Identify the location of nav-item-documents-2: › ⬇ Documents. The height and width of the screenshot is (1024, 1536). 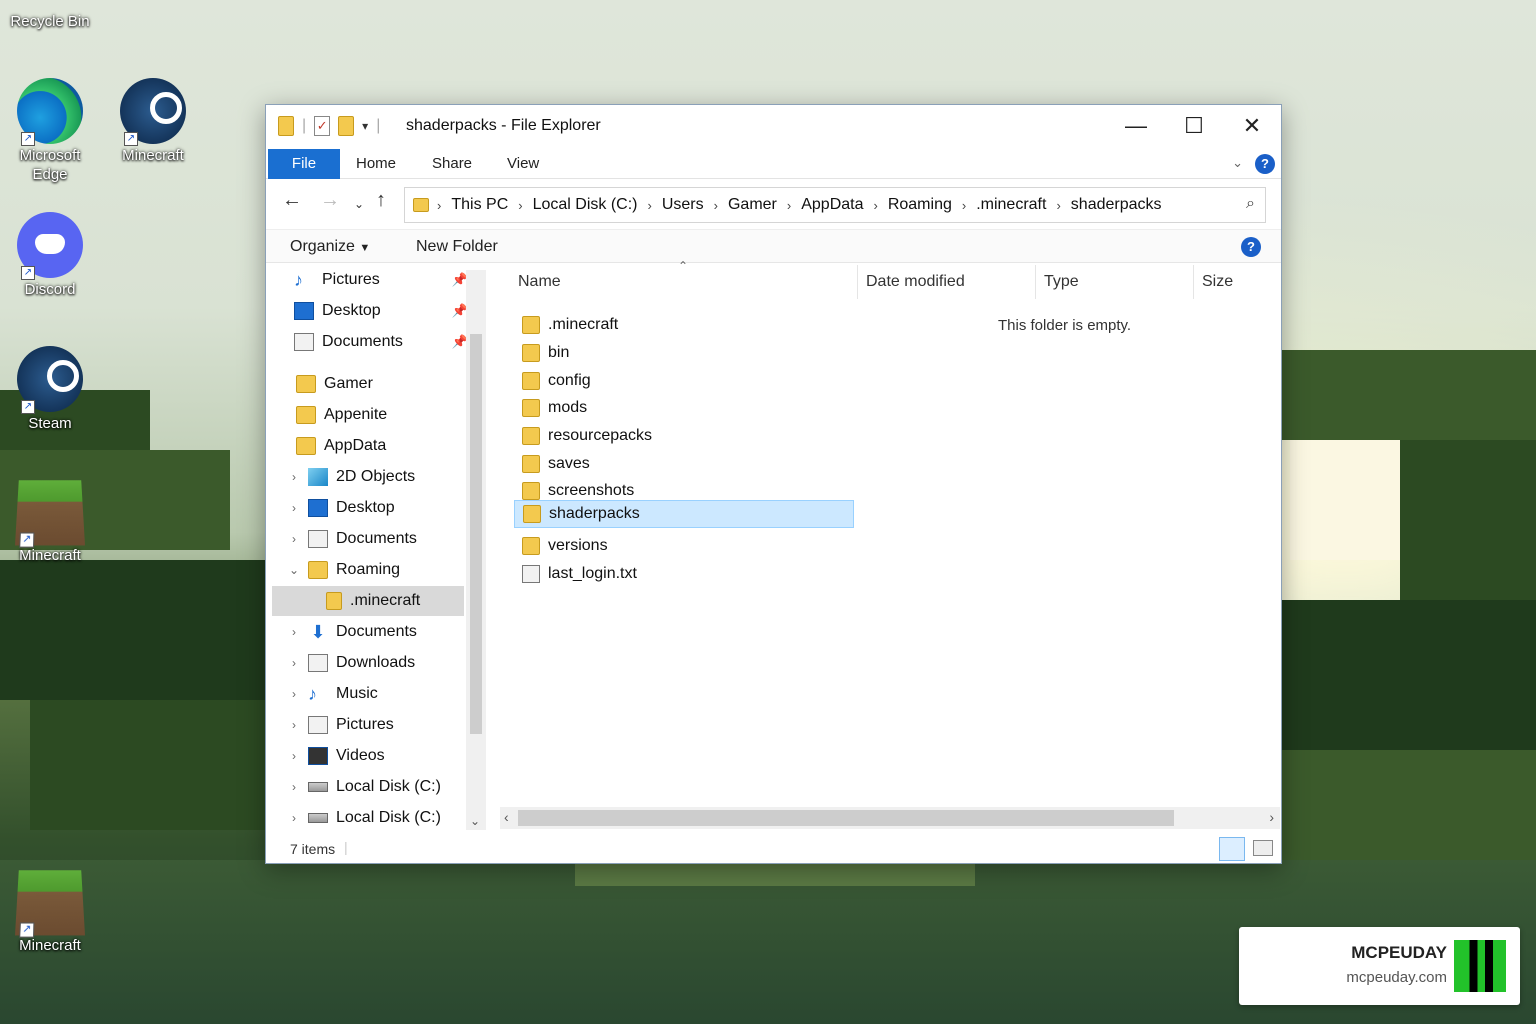
(384, 632).